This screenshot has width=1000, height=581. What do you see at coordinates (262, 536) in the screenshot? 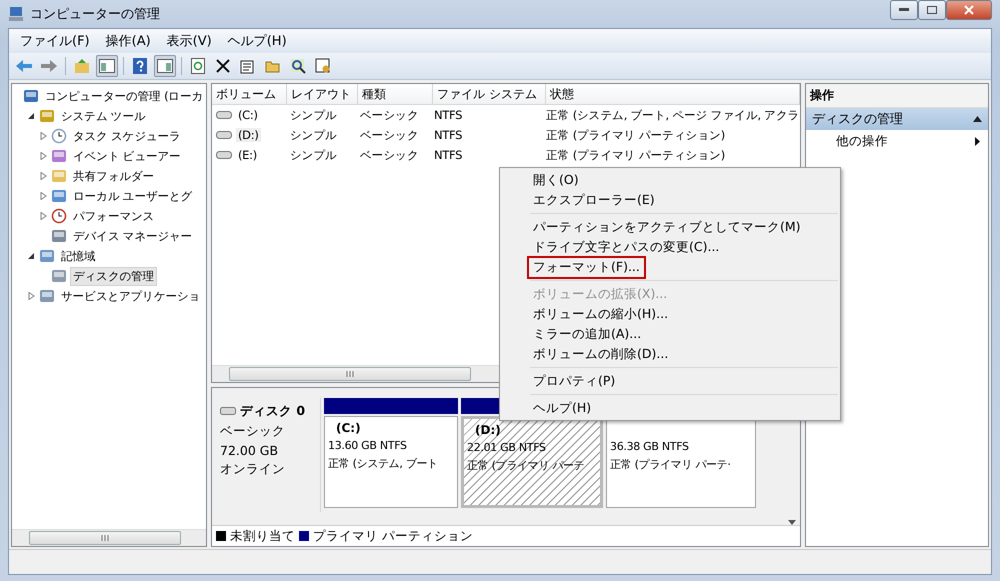
I see `legend-label: 未割り当て` at bounding box center [262, 536].